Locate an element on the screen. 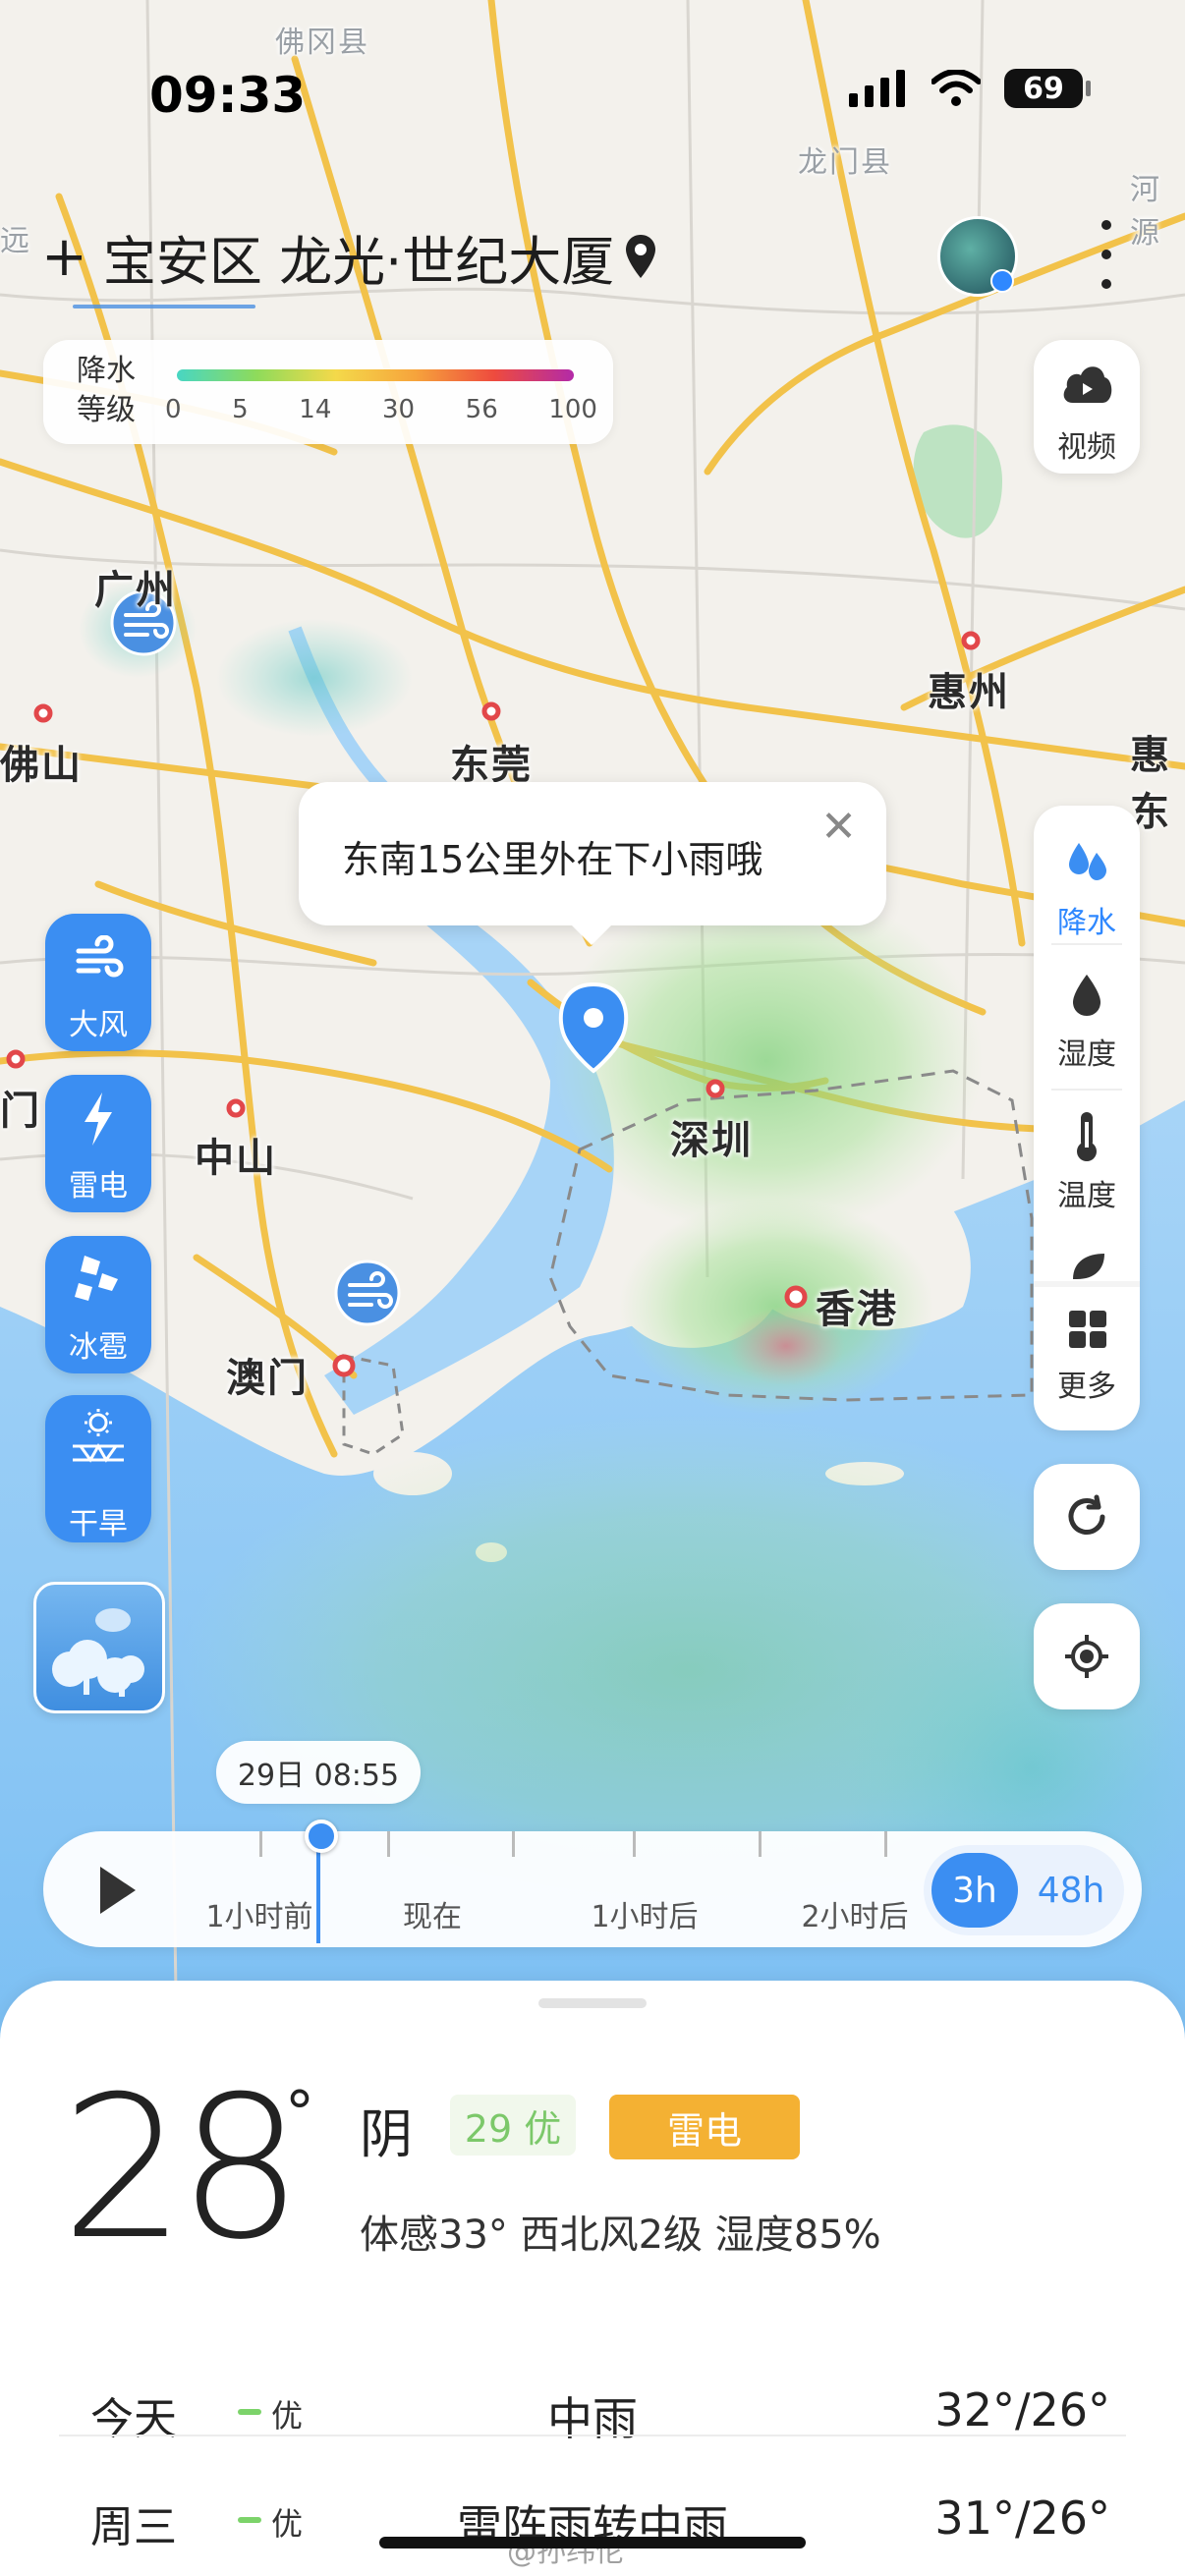  humidity-drop-icon is located at coordinates (1087, 995).